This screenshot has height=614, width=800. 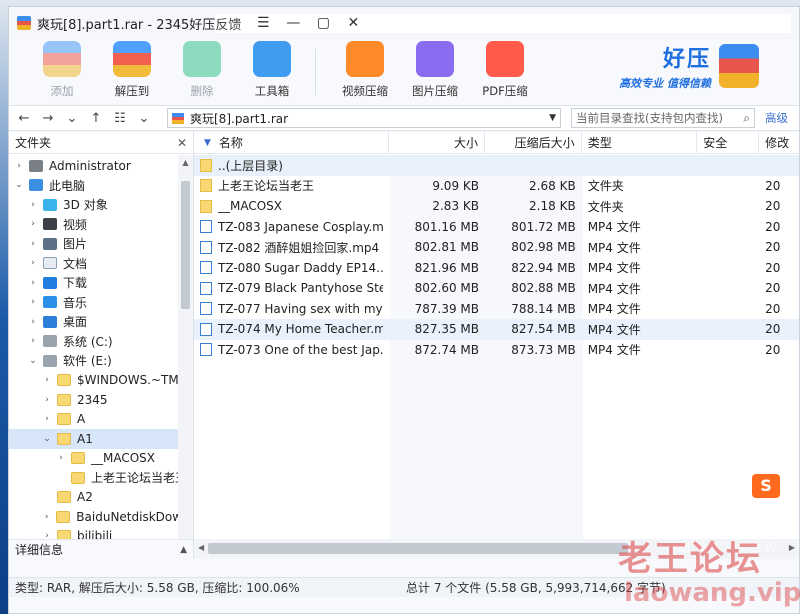 What do you see at coordinates (505, 70) in the screenshot?
I see `pdf-compress-button: PDF压缩` at bounding box center [505, 70].